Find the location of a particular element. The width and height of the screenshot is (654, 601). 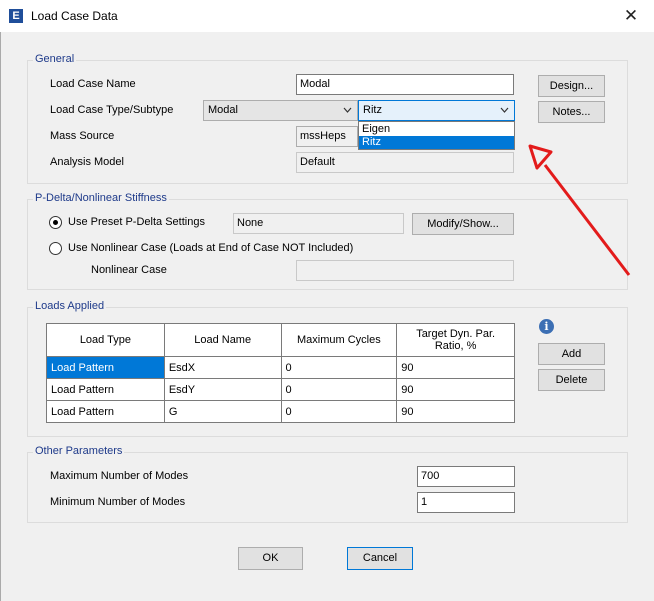

case-subtype-select: Ritz is located at coordinates (436, 110).